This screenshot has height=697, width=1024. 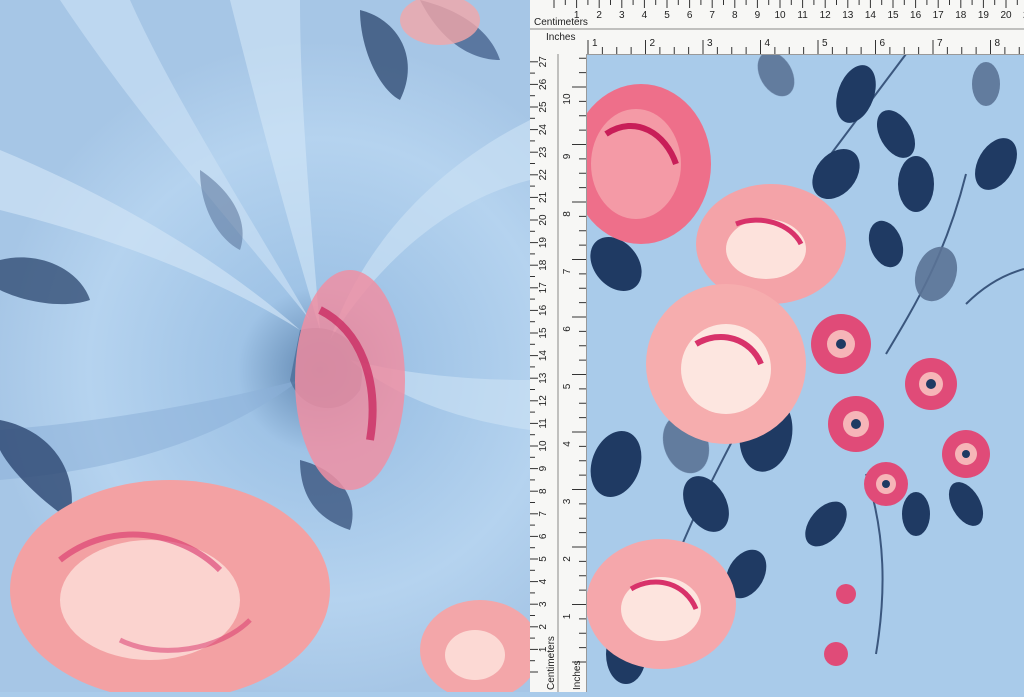 I want to click on left-ruler-inch-number: 4, so click(x=567, y=444).